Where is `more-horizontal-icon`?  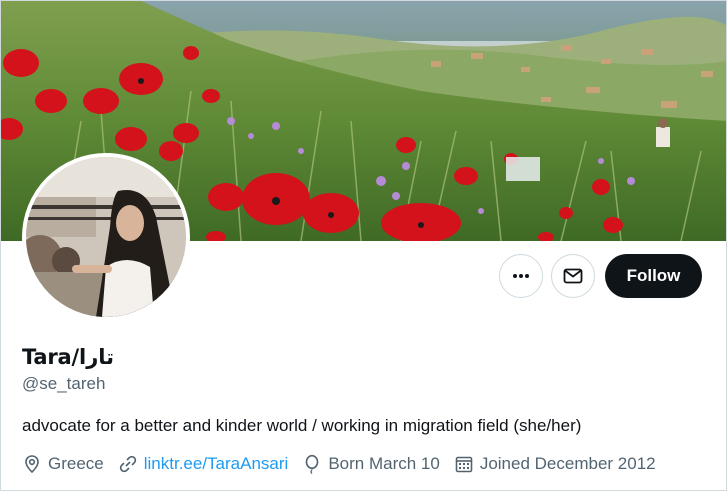 more-horizontal-icon is located at coordinates (521, 276).